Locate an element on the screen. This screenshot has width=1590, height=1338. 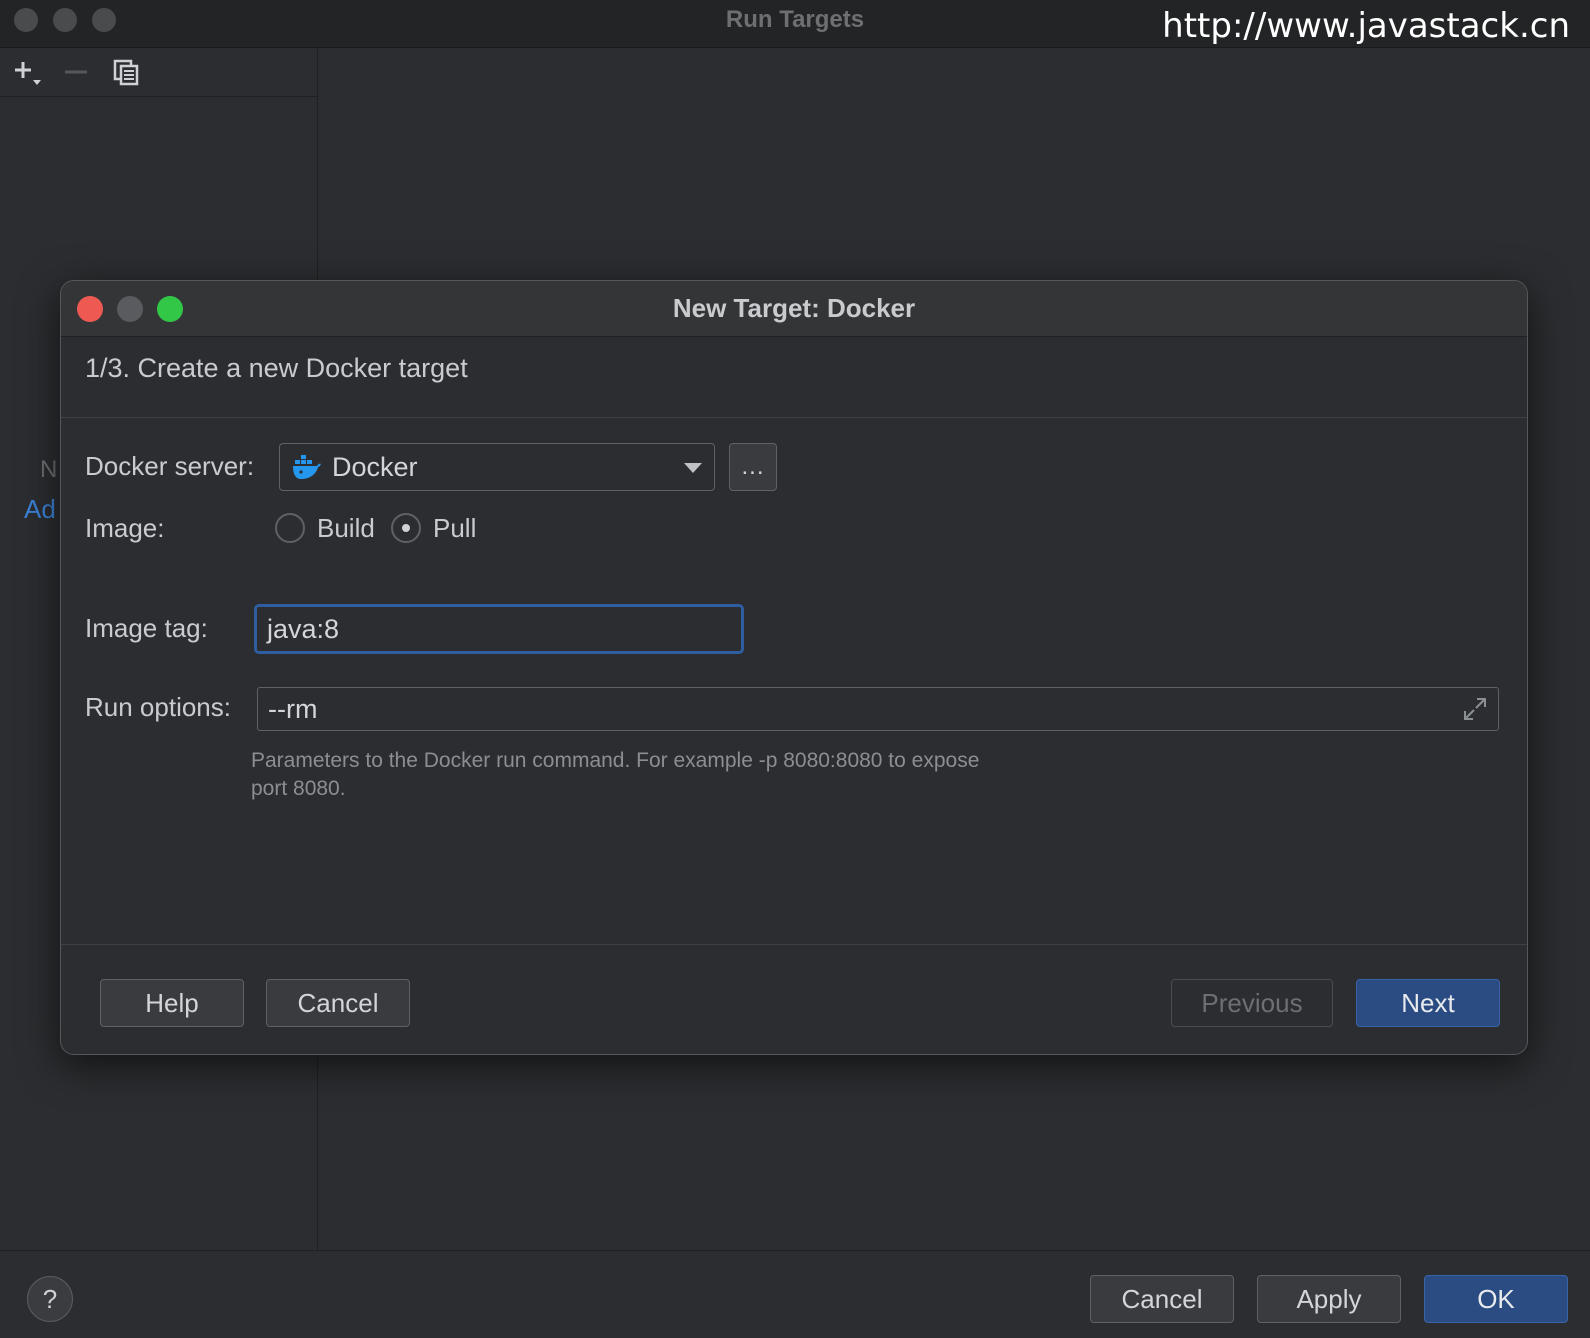
empty-list-hint: N is located at coordinates (49, 469).